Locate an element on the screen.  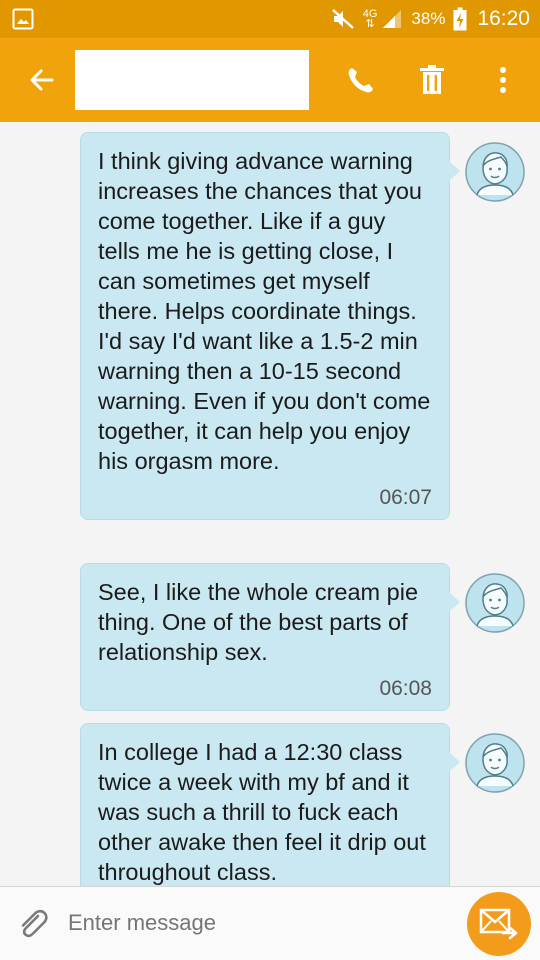
message-time: 06:08 is located at coordinates (405, 688).